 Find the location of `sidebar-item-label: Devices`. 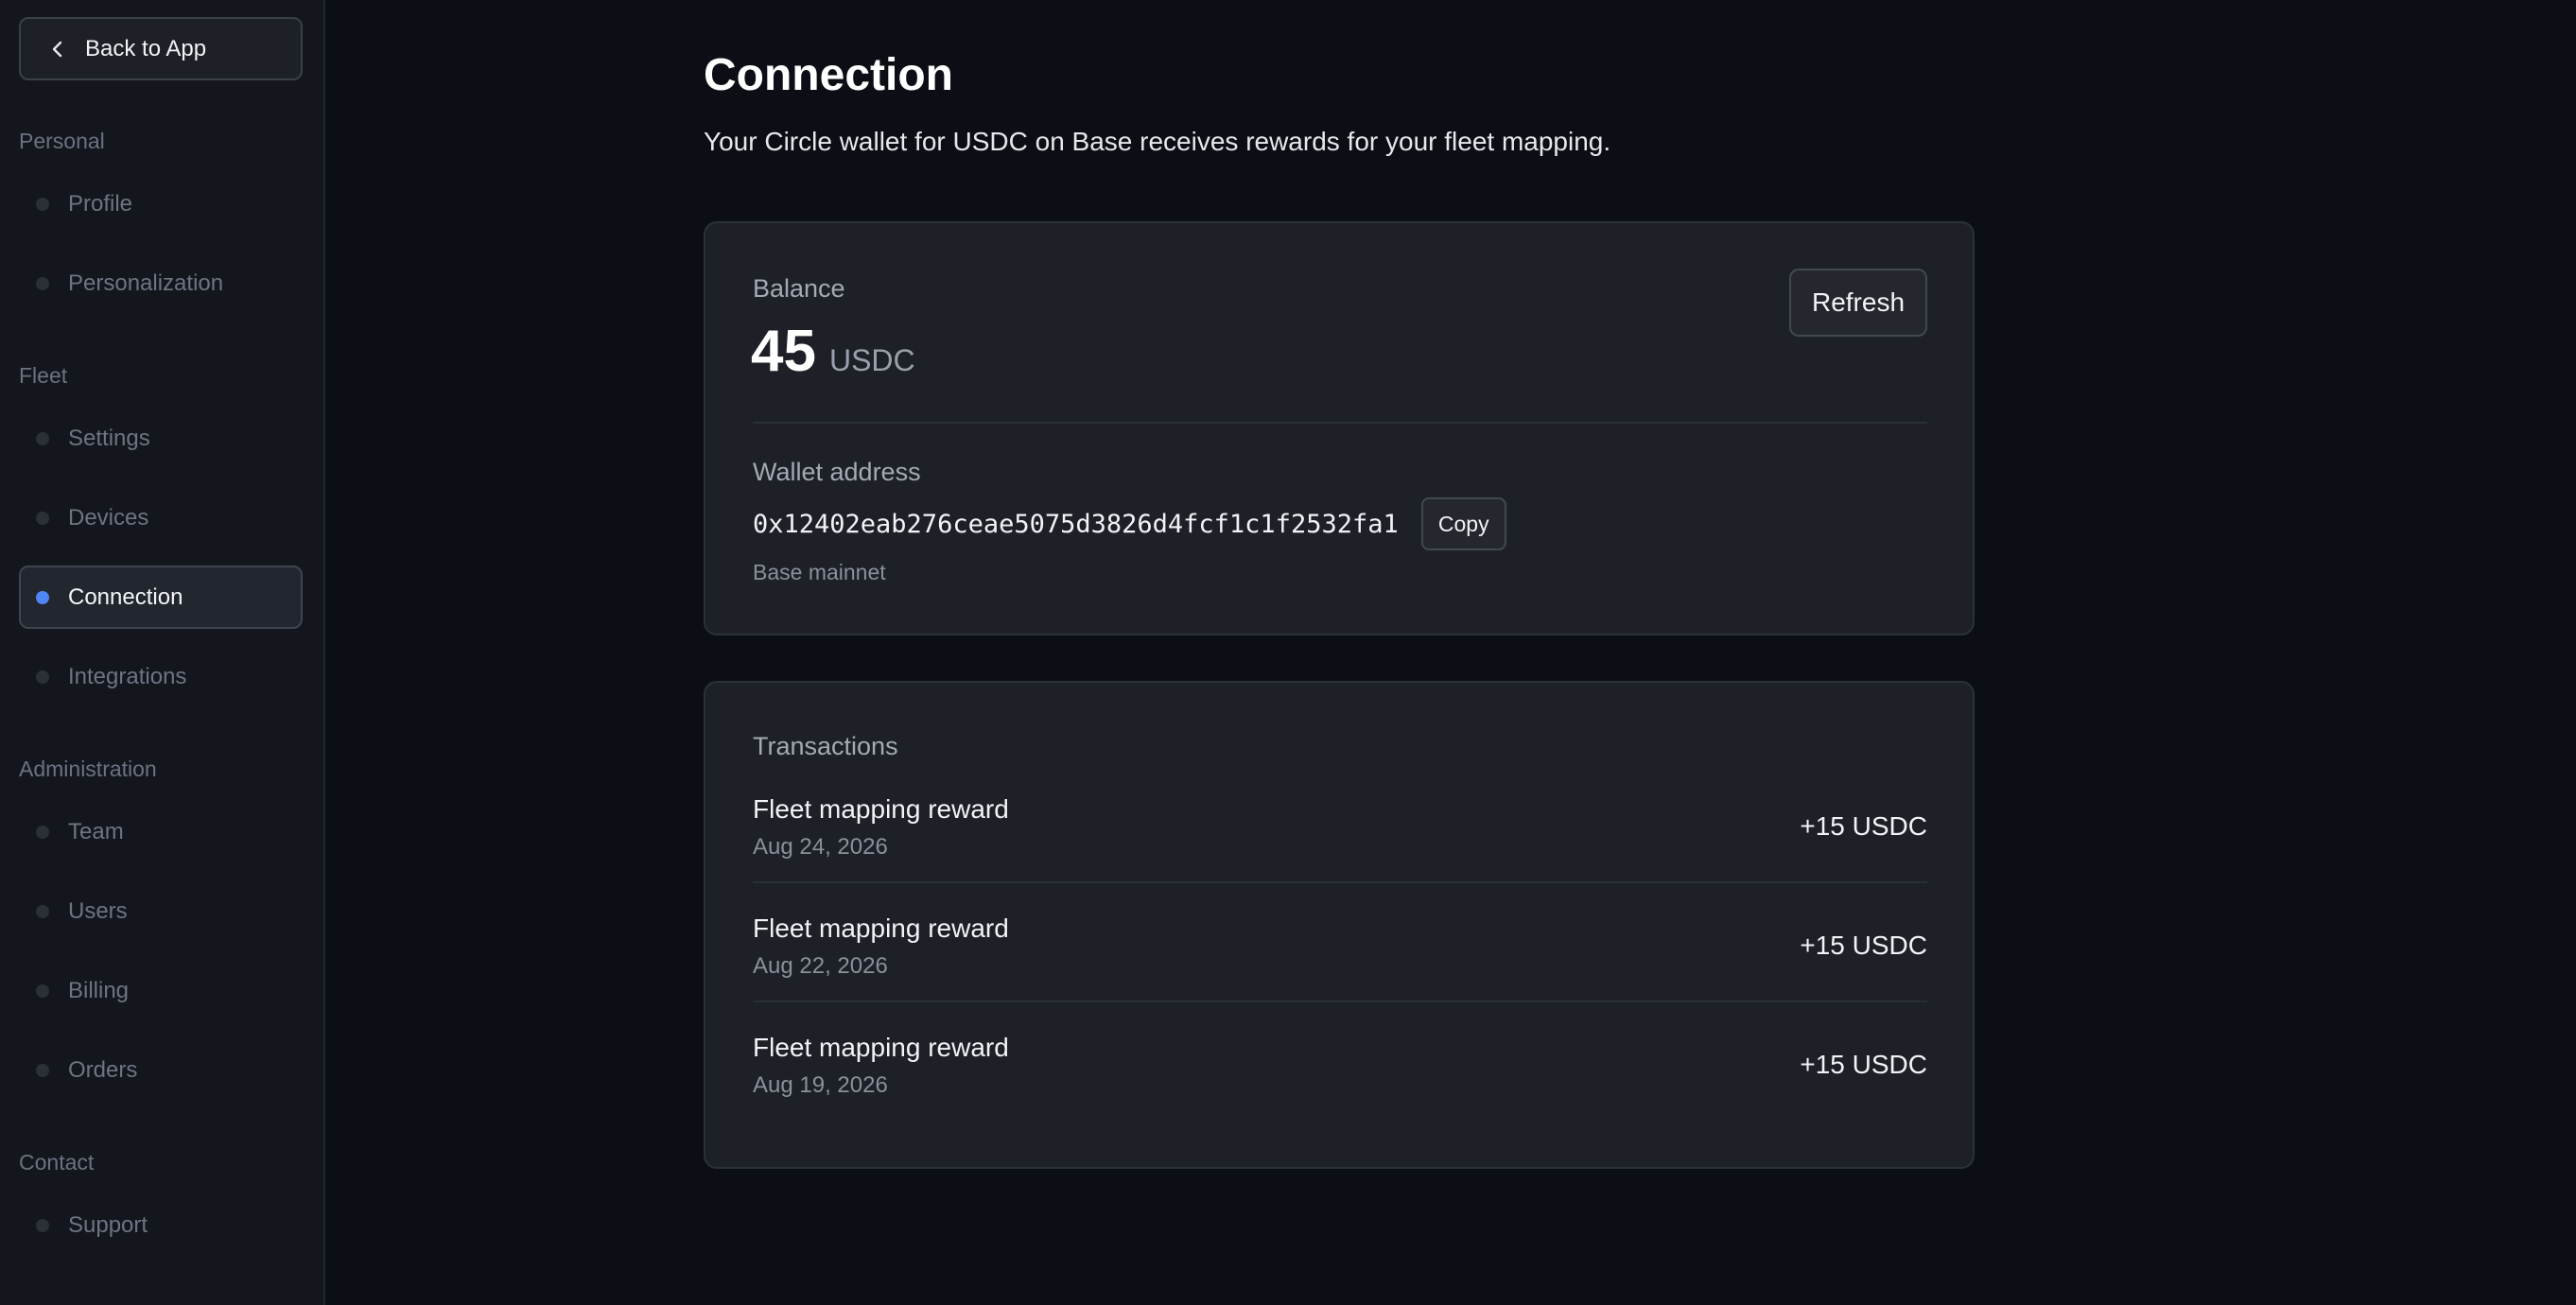

sidebar-item-label: Devices is located at coordinates (108, 517).